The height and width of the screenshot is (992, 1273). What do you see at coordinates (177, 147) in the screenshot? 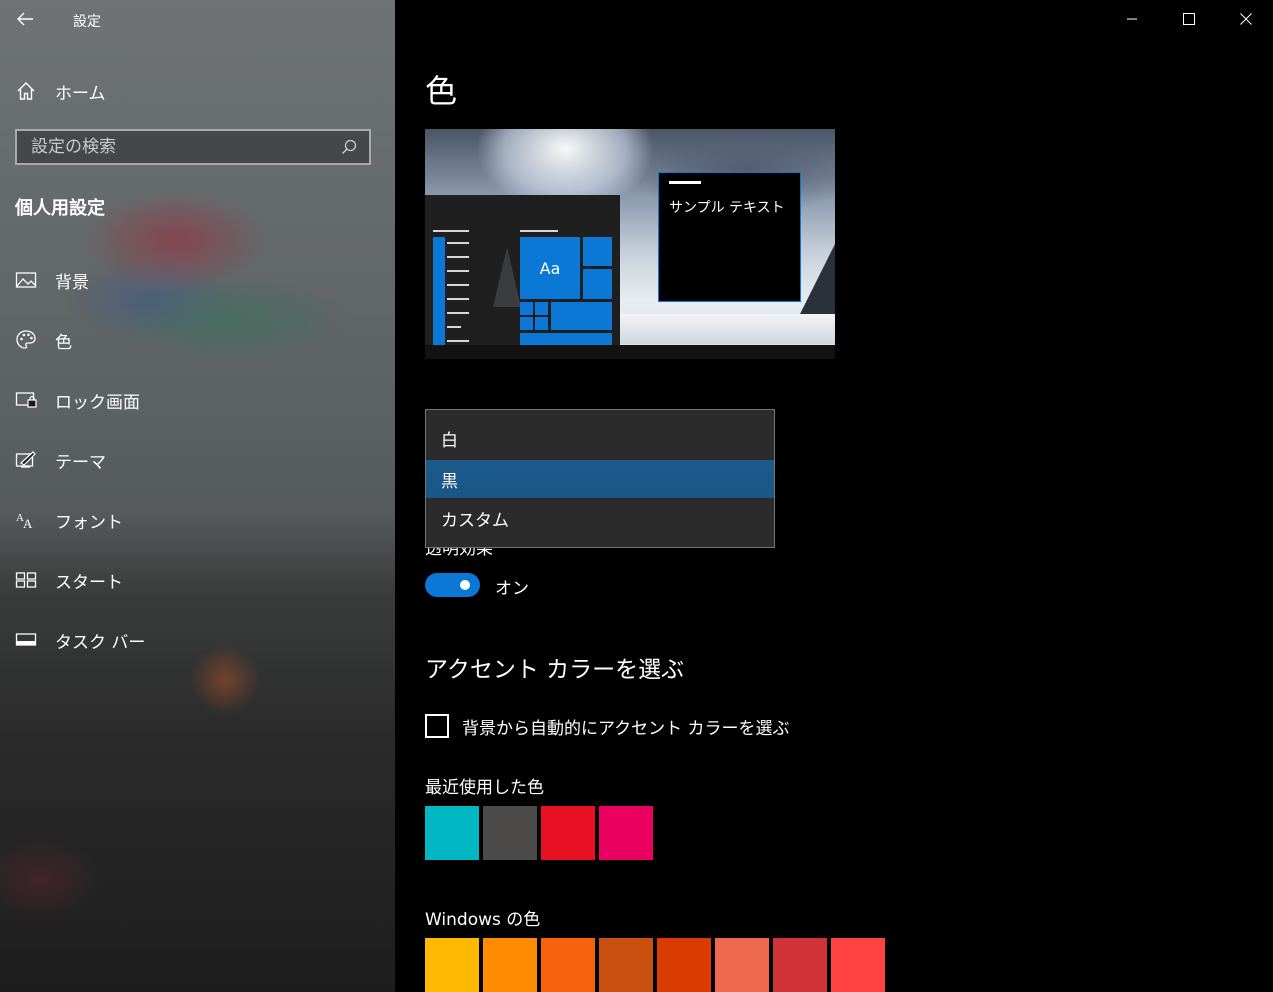
I see `search-input` at bounding box center [177, 147].